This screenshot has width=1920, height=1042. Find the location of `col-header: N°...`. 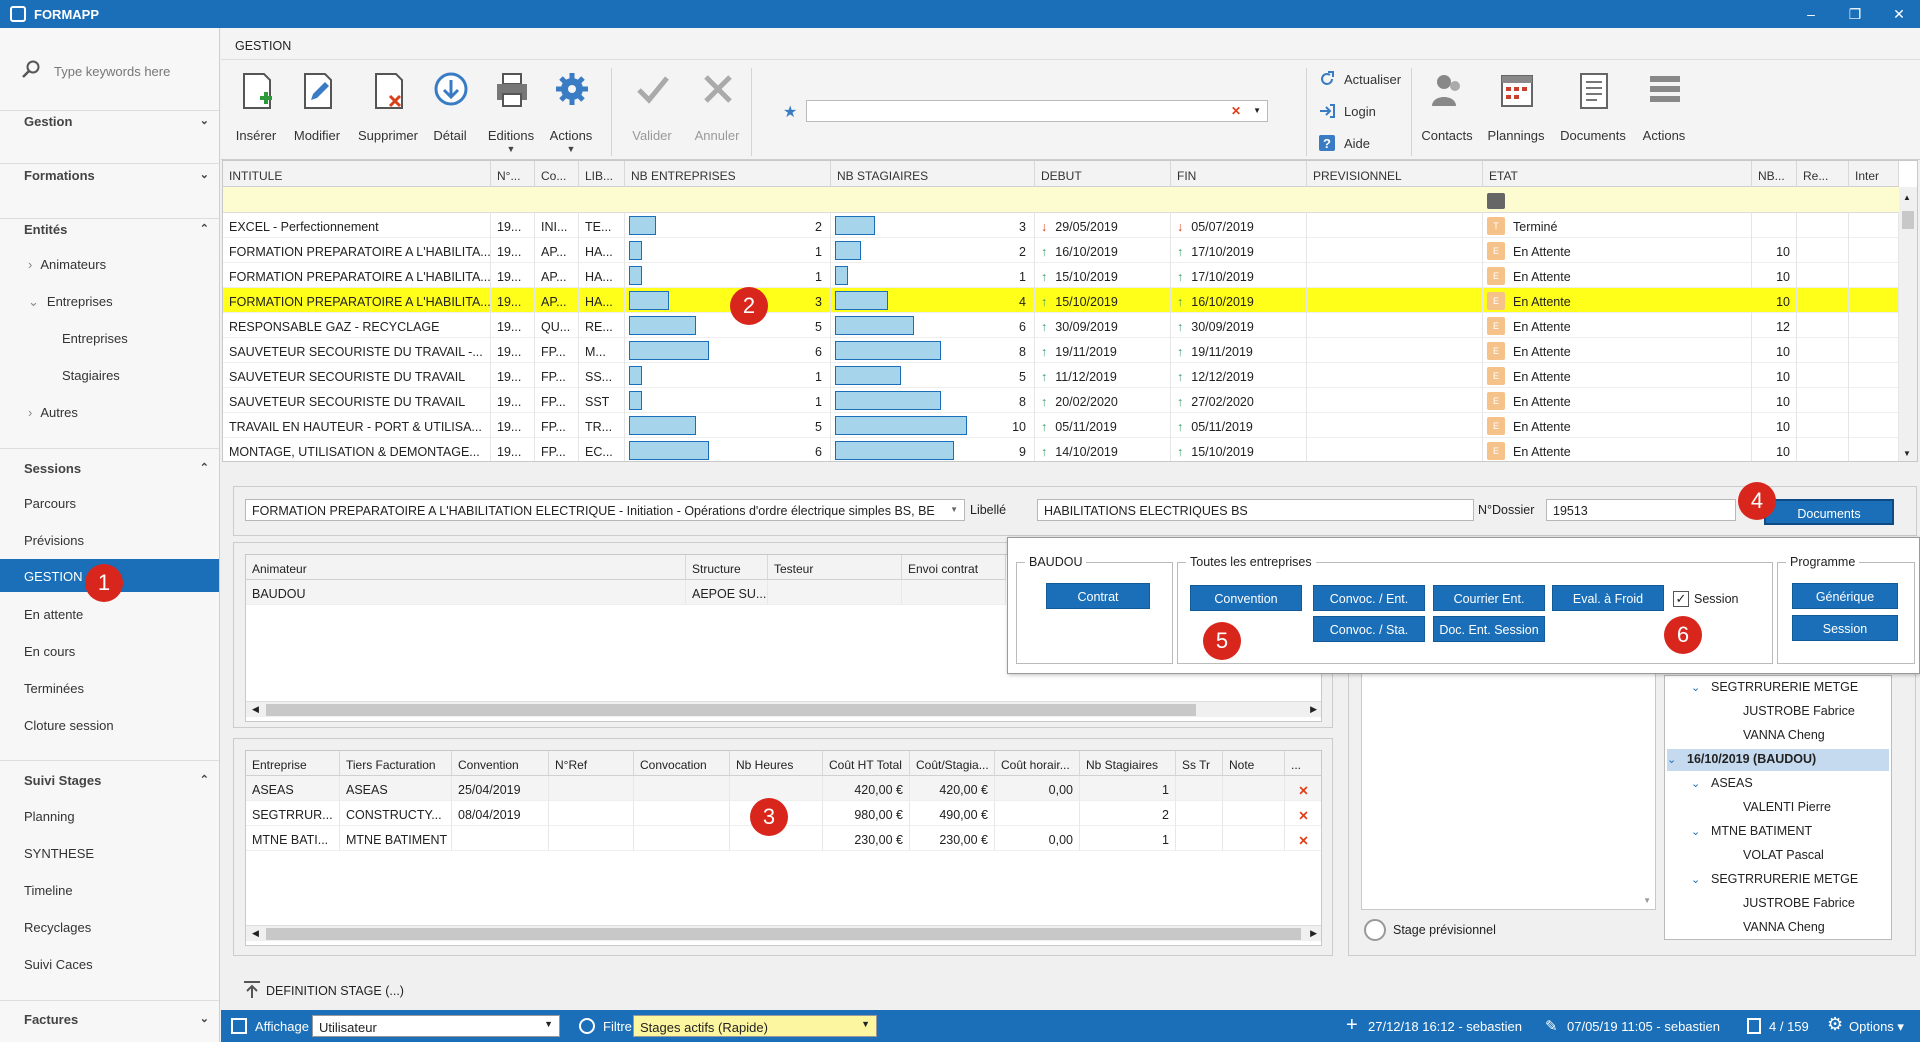

col-header: N°... is located at coordinates (513, 174).